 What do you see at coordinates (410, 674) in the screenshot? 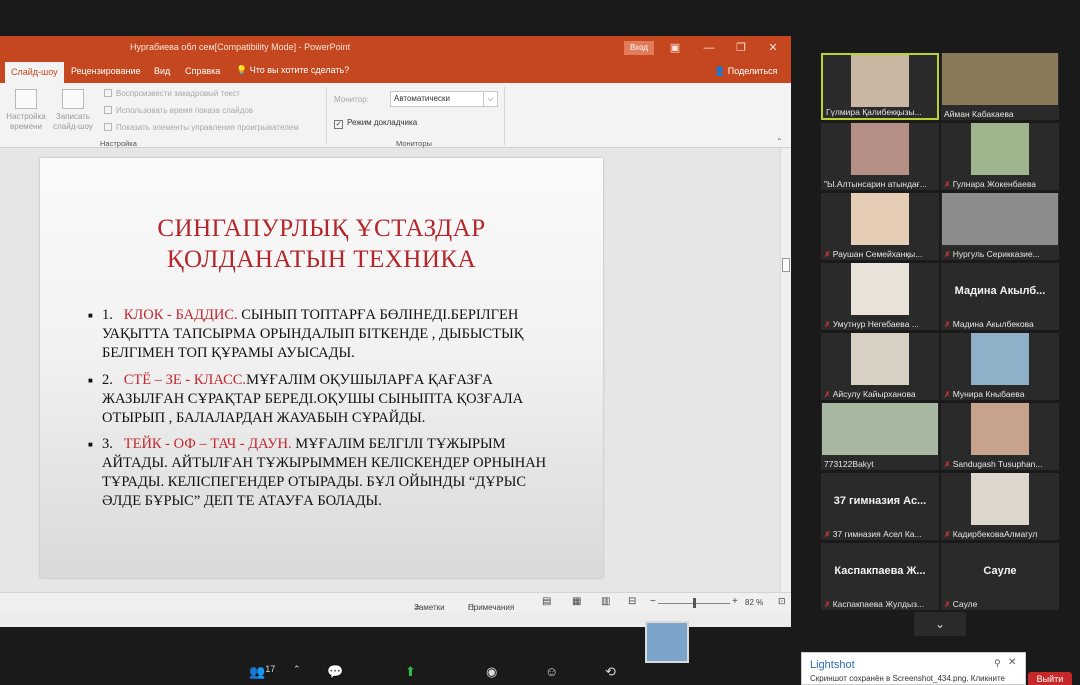
I see `share-screen-icon: ⬆` at bounding box center [410, 674].